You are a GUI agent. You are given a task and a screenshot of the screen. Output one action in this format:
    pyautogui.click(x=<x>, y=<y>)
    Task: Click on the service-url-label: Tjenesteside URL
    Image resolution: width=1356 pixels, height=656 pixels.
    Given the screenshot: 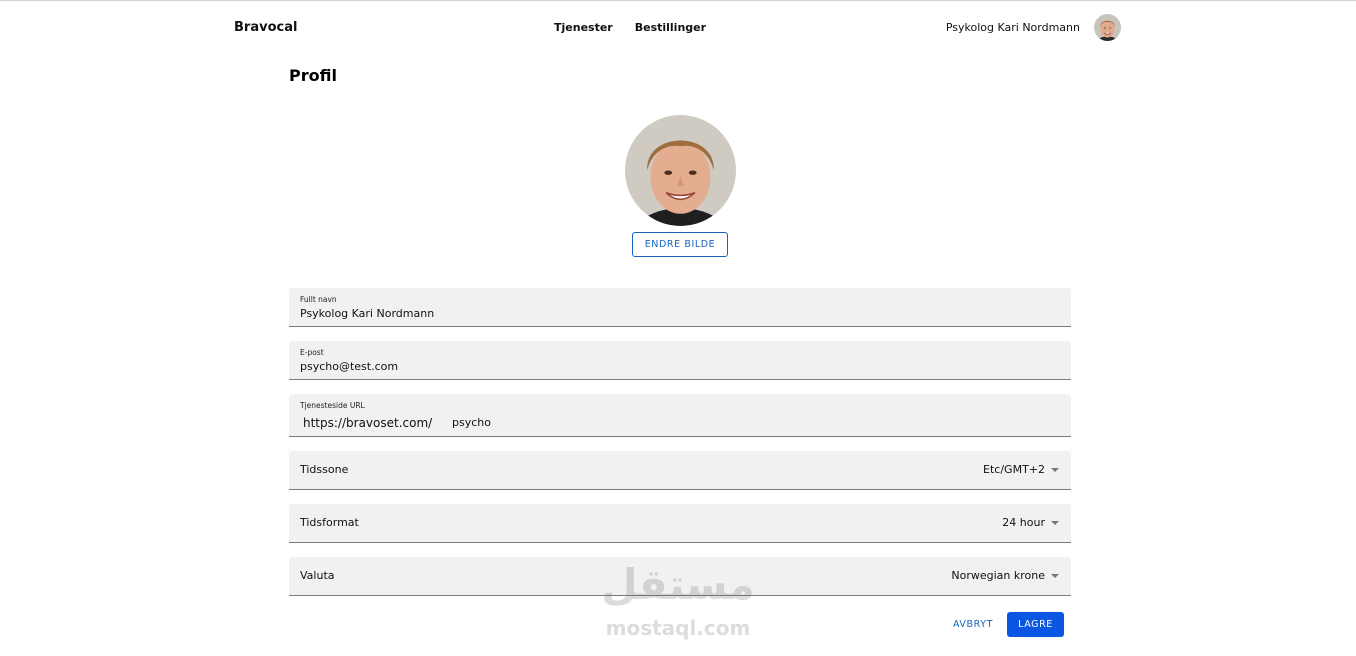 What is the action you would take?
    pyautogui.click(x=332, y=405)
    